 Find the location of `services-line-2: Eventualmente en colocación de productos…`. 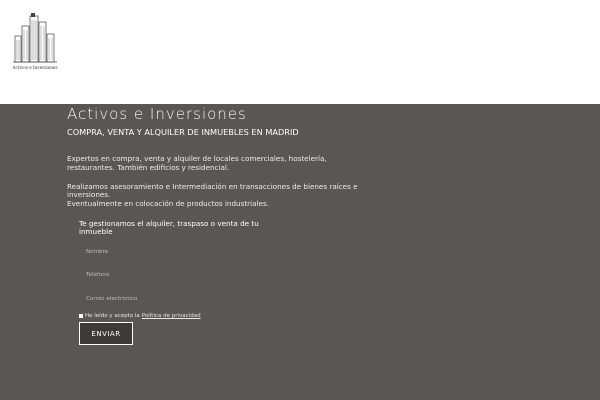

services-line-2: Eventualmente en colocación de productos… is located at coordinates (168, 203).